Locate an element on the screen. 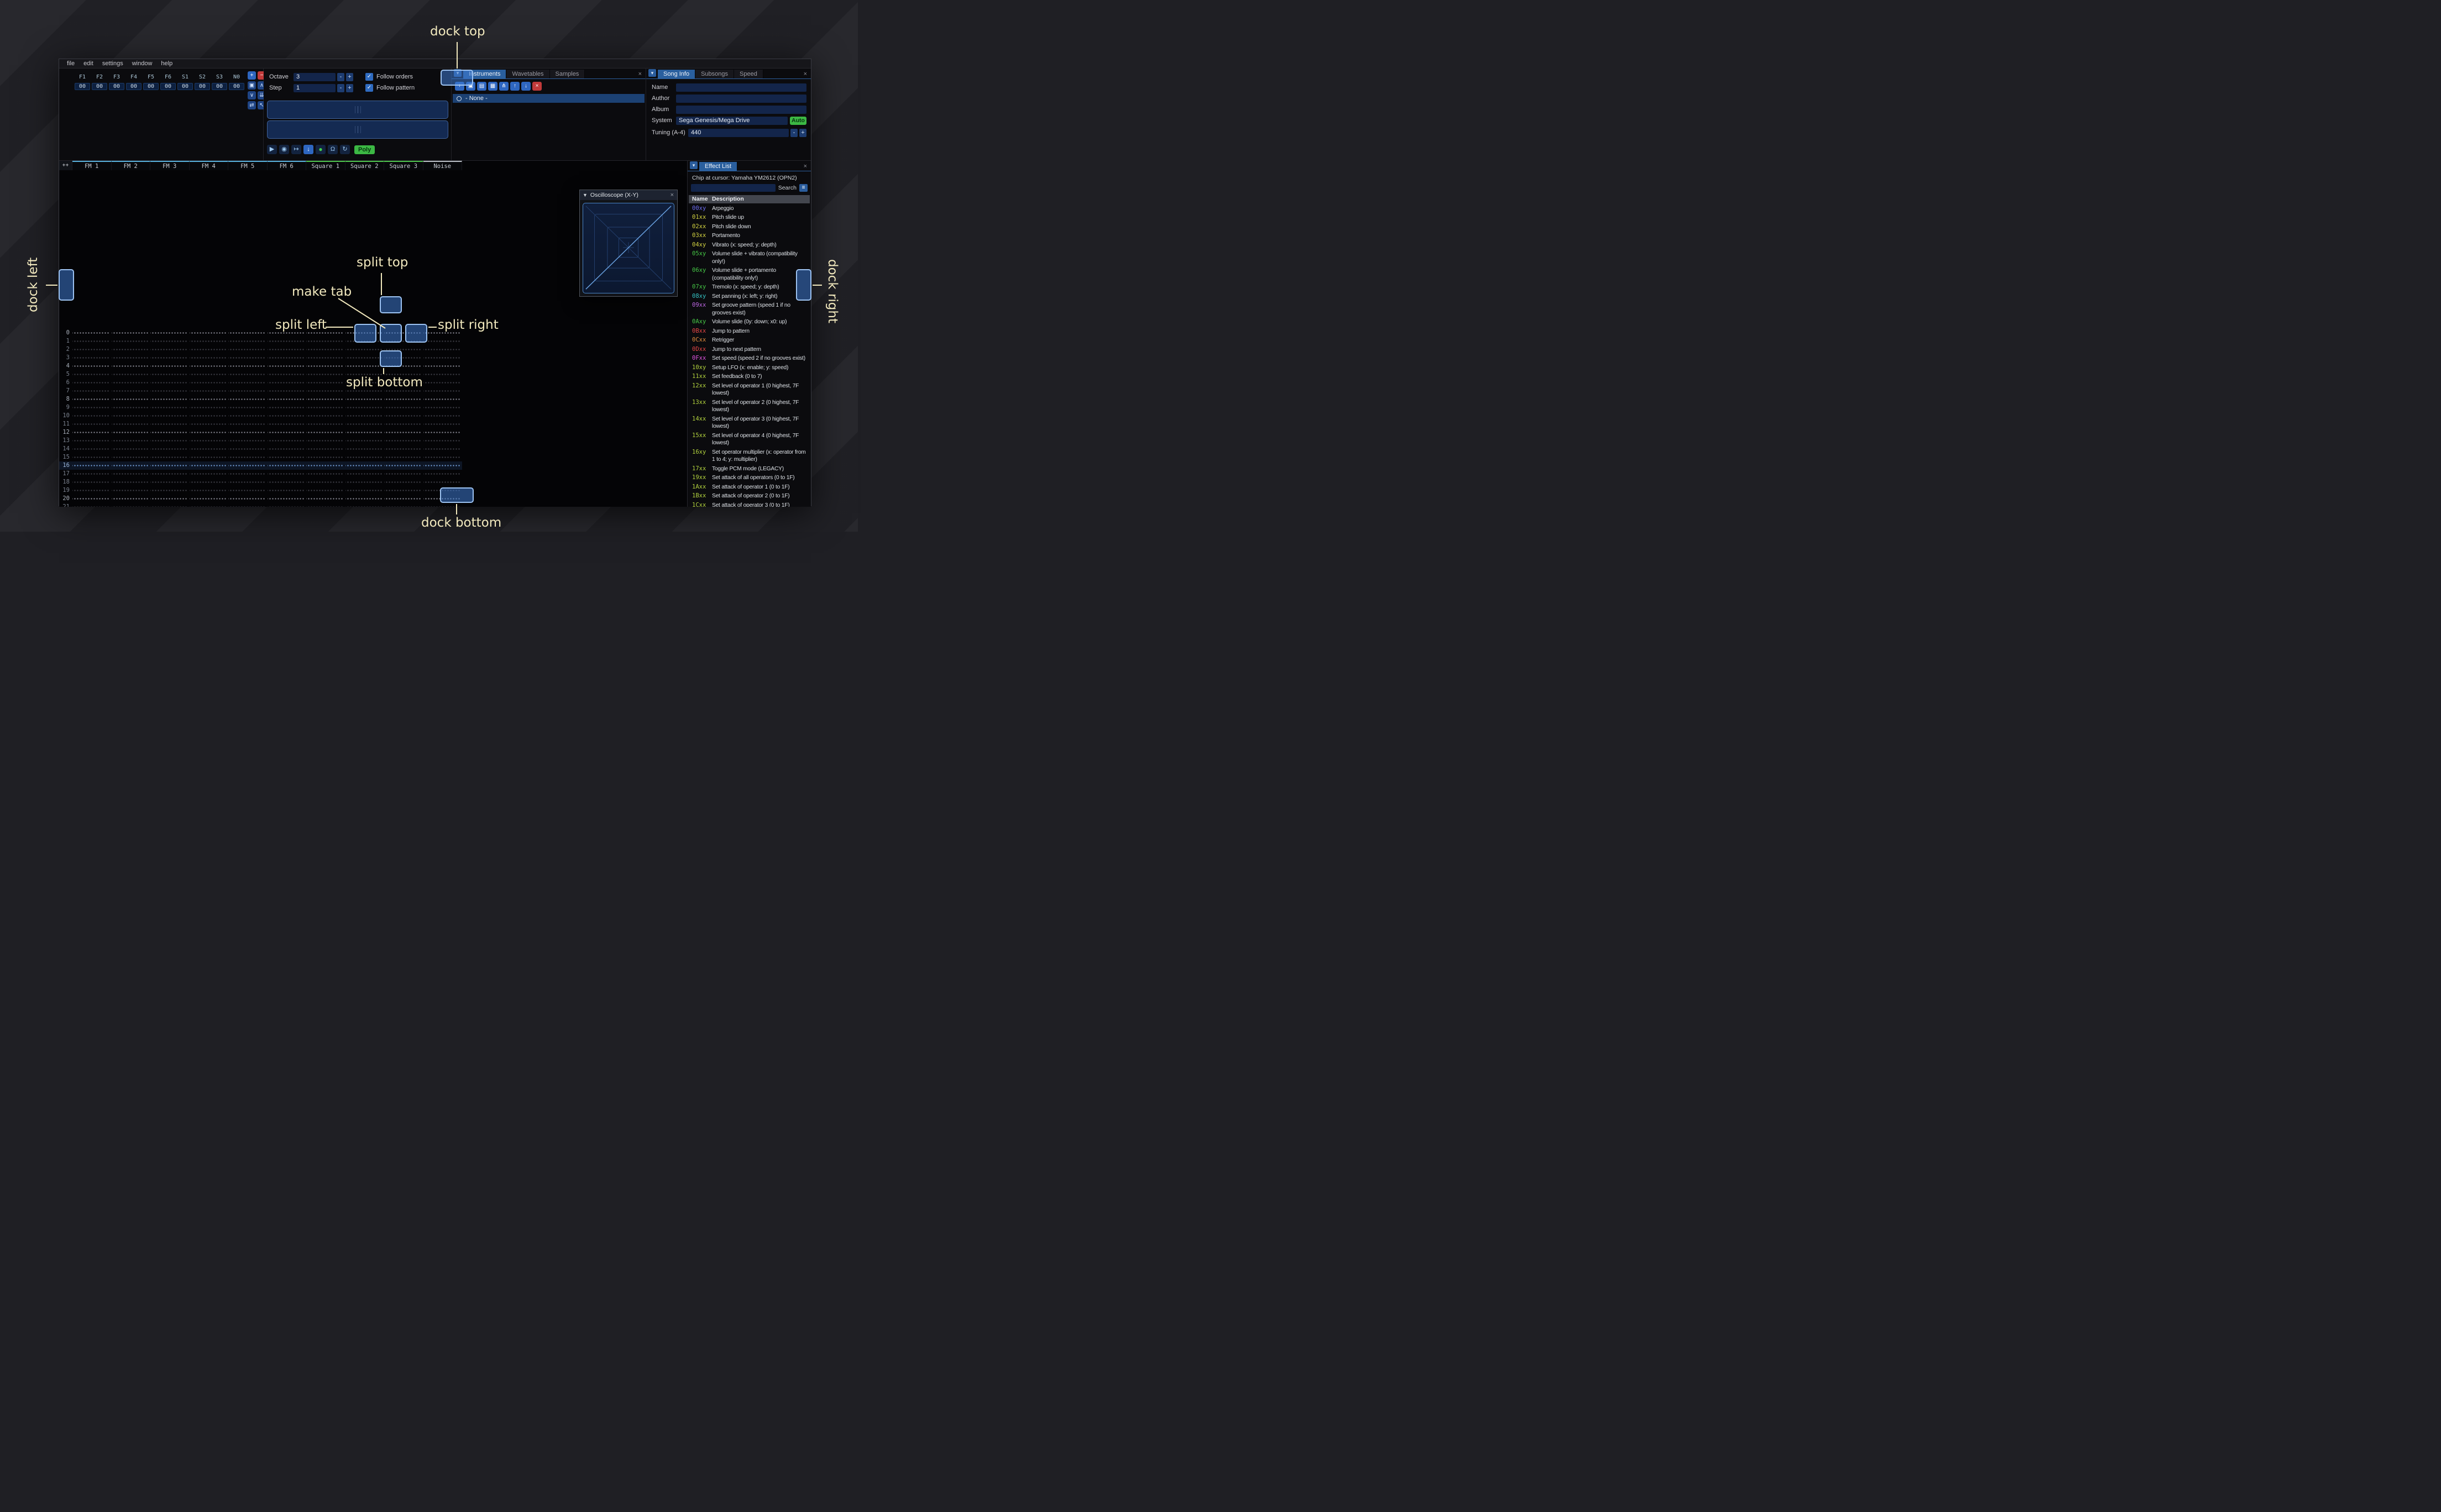 The width and height of the screenshot is (2441, 1512). song-close-button: × is located at coordinates (805, 74).